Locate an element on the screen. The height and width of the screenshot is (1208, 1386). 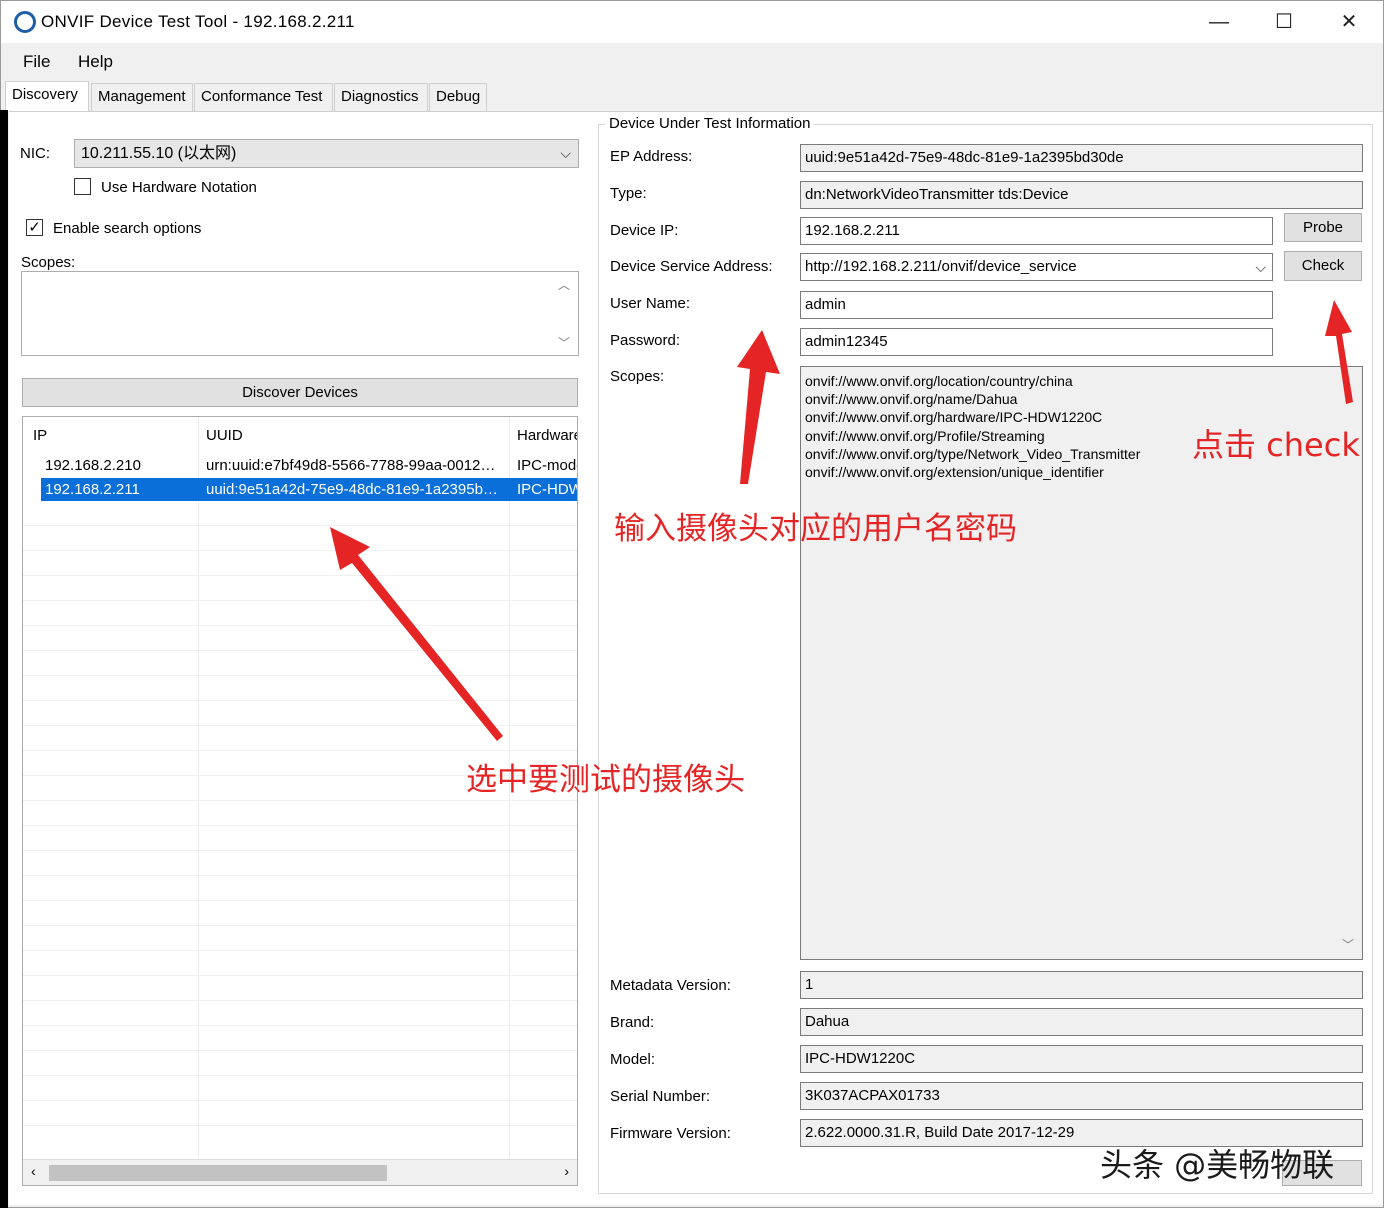
arrow-select-camera is located at coordinates (416, 634).